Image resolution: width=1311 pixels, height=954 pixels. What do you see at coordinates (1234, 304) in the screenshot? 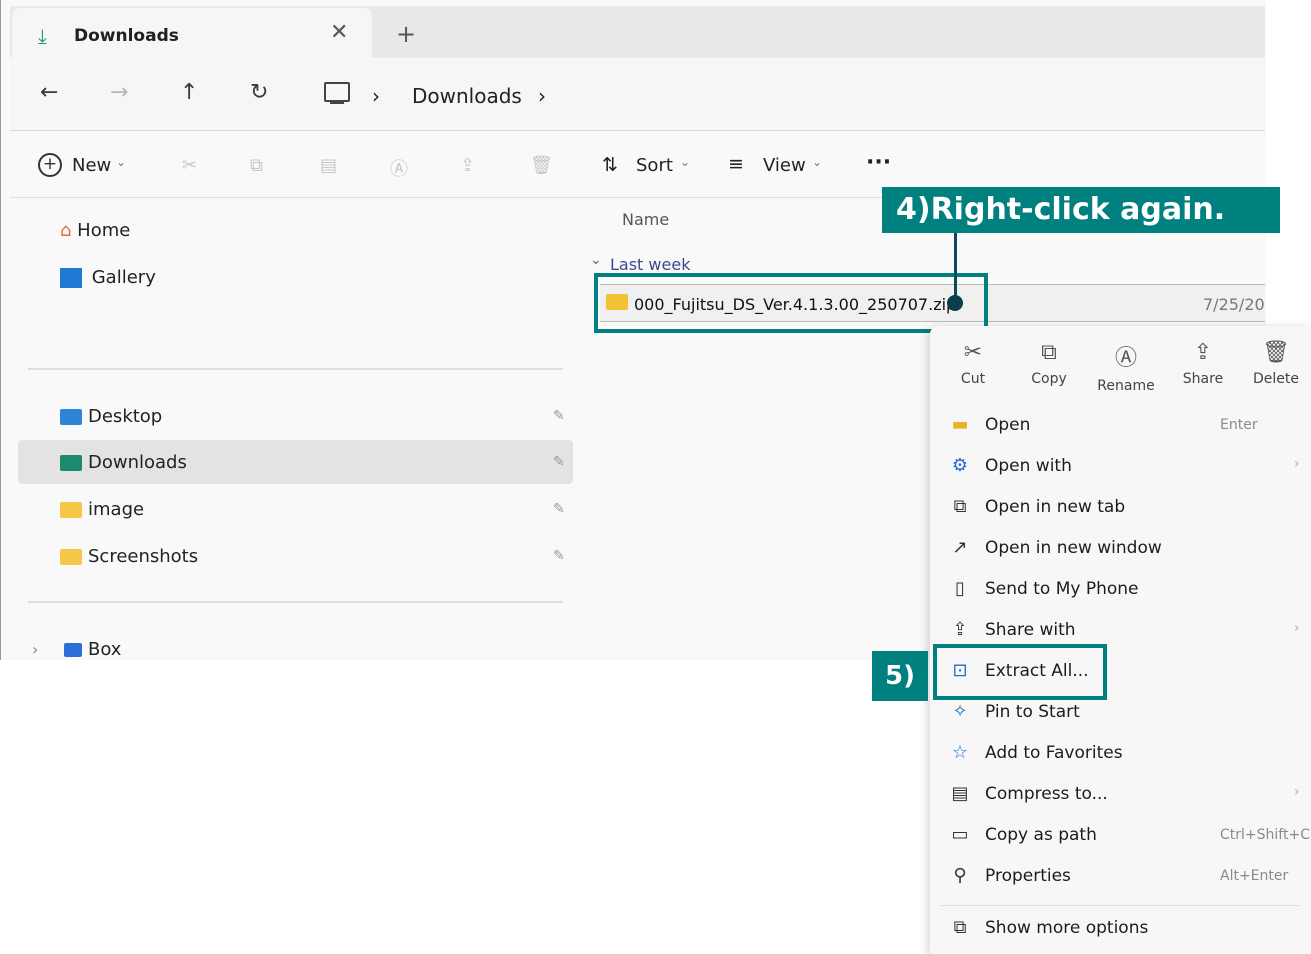
I see `file-date: 7/25/20` at bounding box center [1234, 304].